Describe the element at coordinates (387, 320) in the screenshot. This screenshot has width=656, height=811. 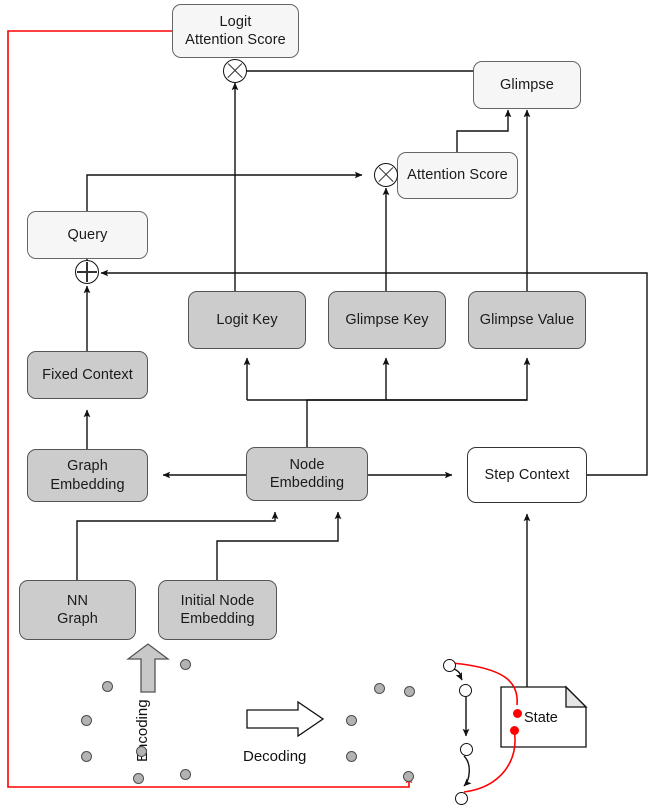
I see `node-glimpse-key: Glimpse Key` at that location.